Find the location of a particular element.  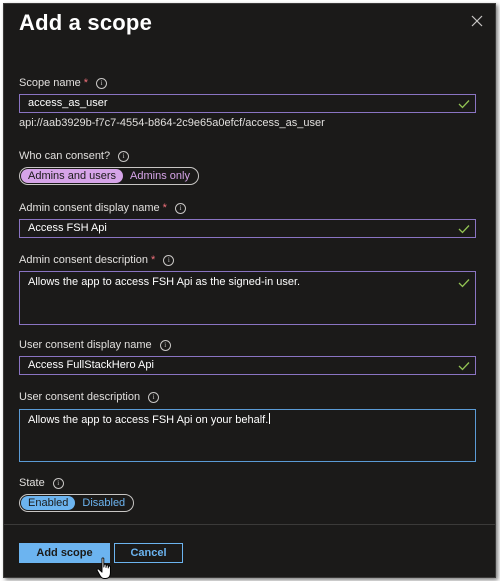

user-display-name-input: Access FullStackHero Api is located at coordinates (247, 365).